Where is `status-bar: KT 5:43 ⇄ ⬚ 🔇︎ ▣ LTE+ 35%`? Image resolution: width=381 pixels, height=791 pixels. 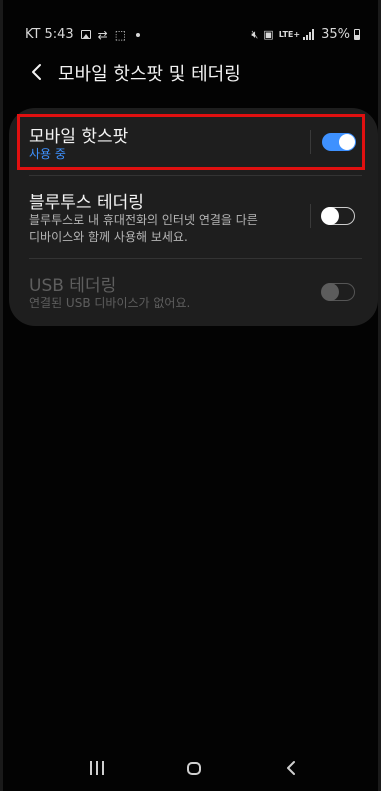
status-bar: KT 5:43 ⇄ ⬚ 🔇︎ ▣ LTE+ 35% is located at coordinates (192, 35).